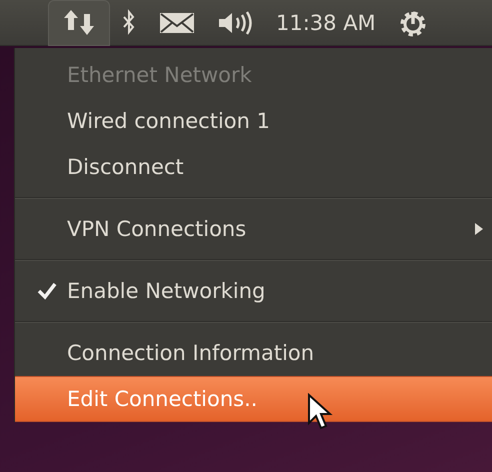  I want to click on up-down-arrows-icon, so click(79, 22).